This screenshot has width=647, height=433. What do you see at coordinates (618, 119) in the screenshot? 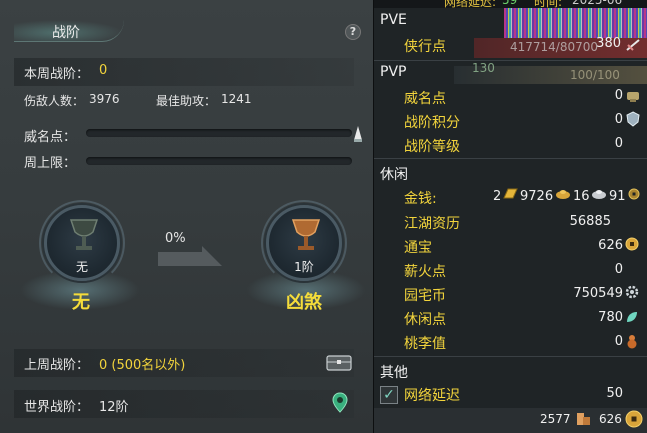
I see `battle-score-value: 0` at bounding box center [618, 119].